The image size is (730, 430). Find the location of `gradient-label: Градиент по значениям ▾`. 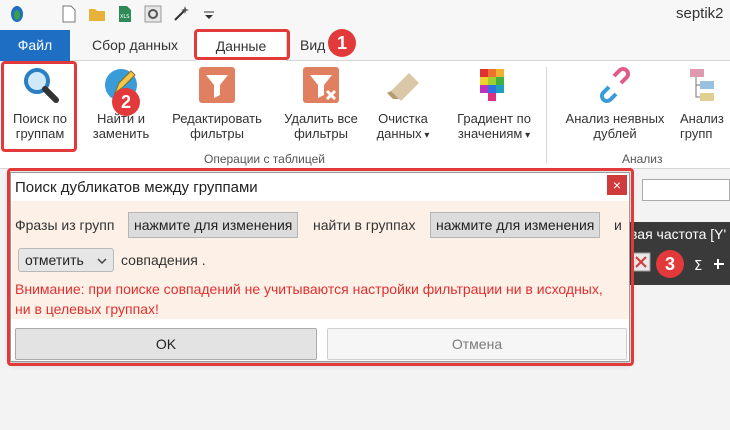

gradient-label: Градиент по значениям ▾ is located at coordinates (494, 126).